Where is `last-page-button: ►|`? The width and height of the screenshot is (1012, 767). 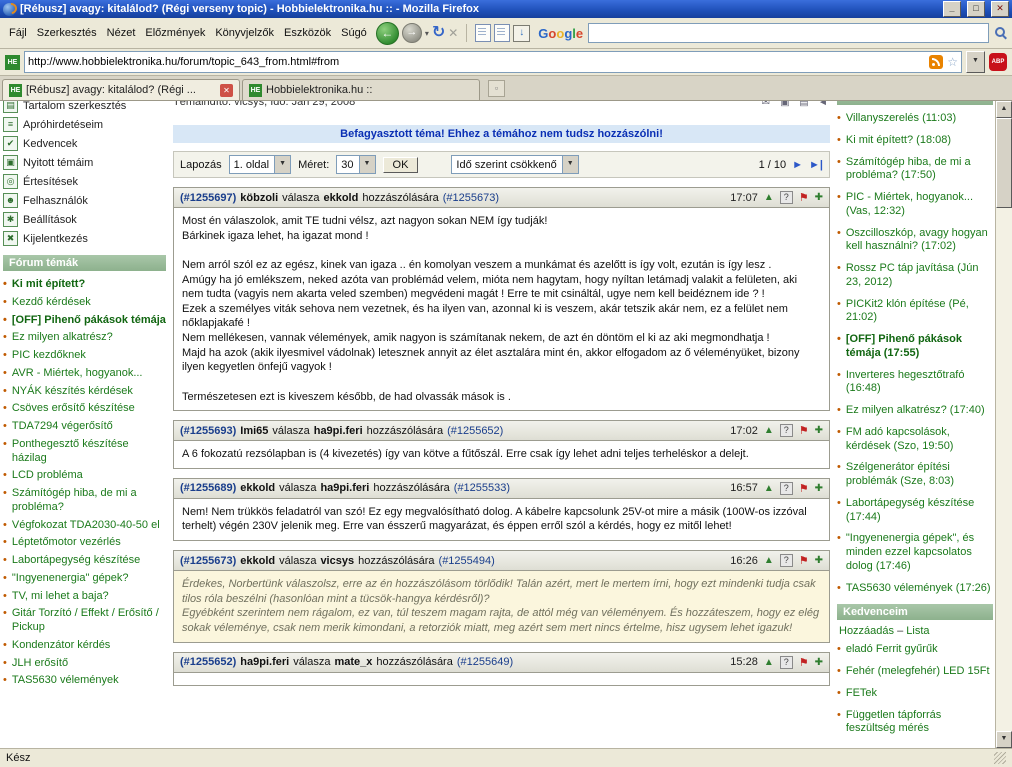 last-page-button: ►| is located at coordinates (816, 165).